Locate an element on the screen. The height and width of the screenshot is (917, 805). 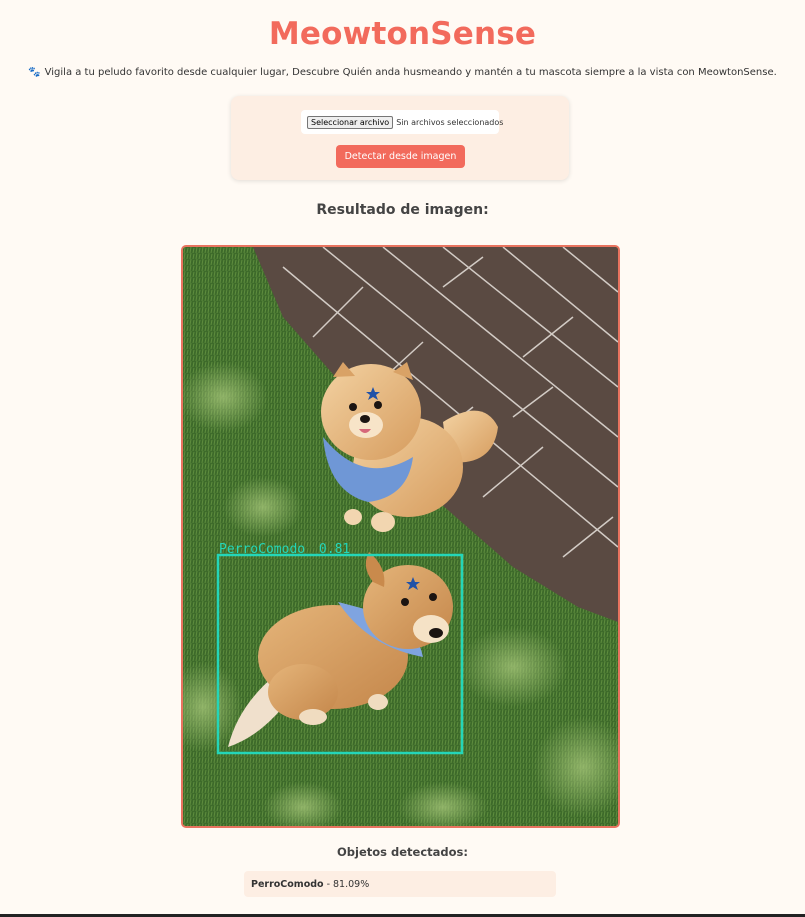
app-title: MeowtonSense is located at coordinates (402, 34).